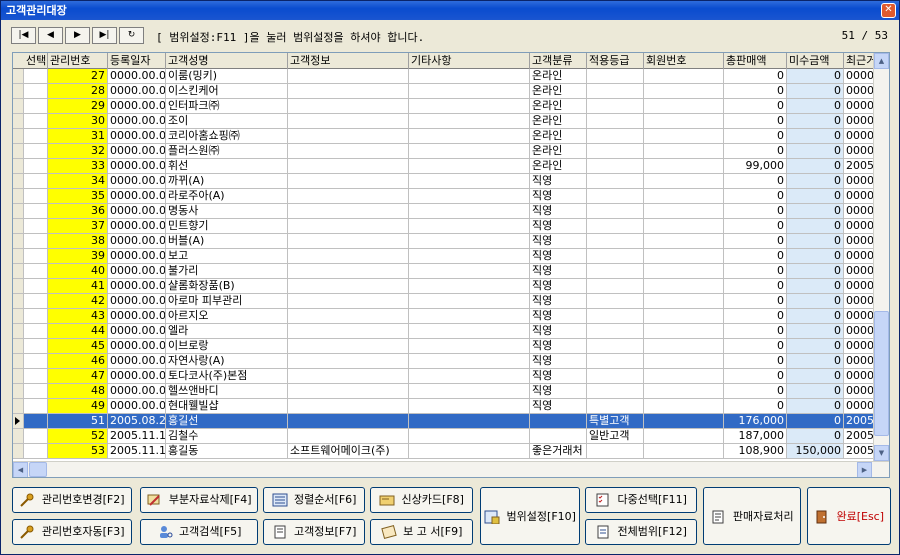 This screenshot has width=900, height=555. Describe the element at coordinates (451, 469) in the screenshot. I see `horizontal-scrollbar: ◀ ▶` at that location.